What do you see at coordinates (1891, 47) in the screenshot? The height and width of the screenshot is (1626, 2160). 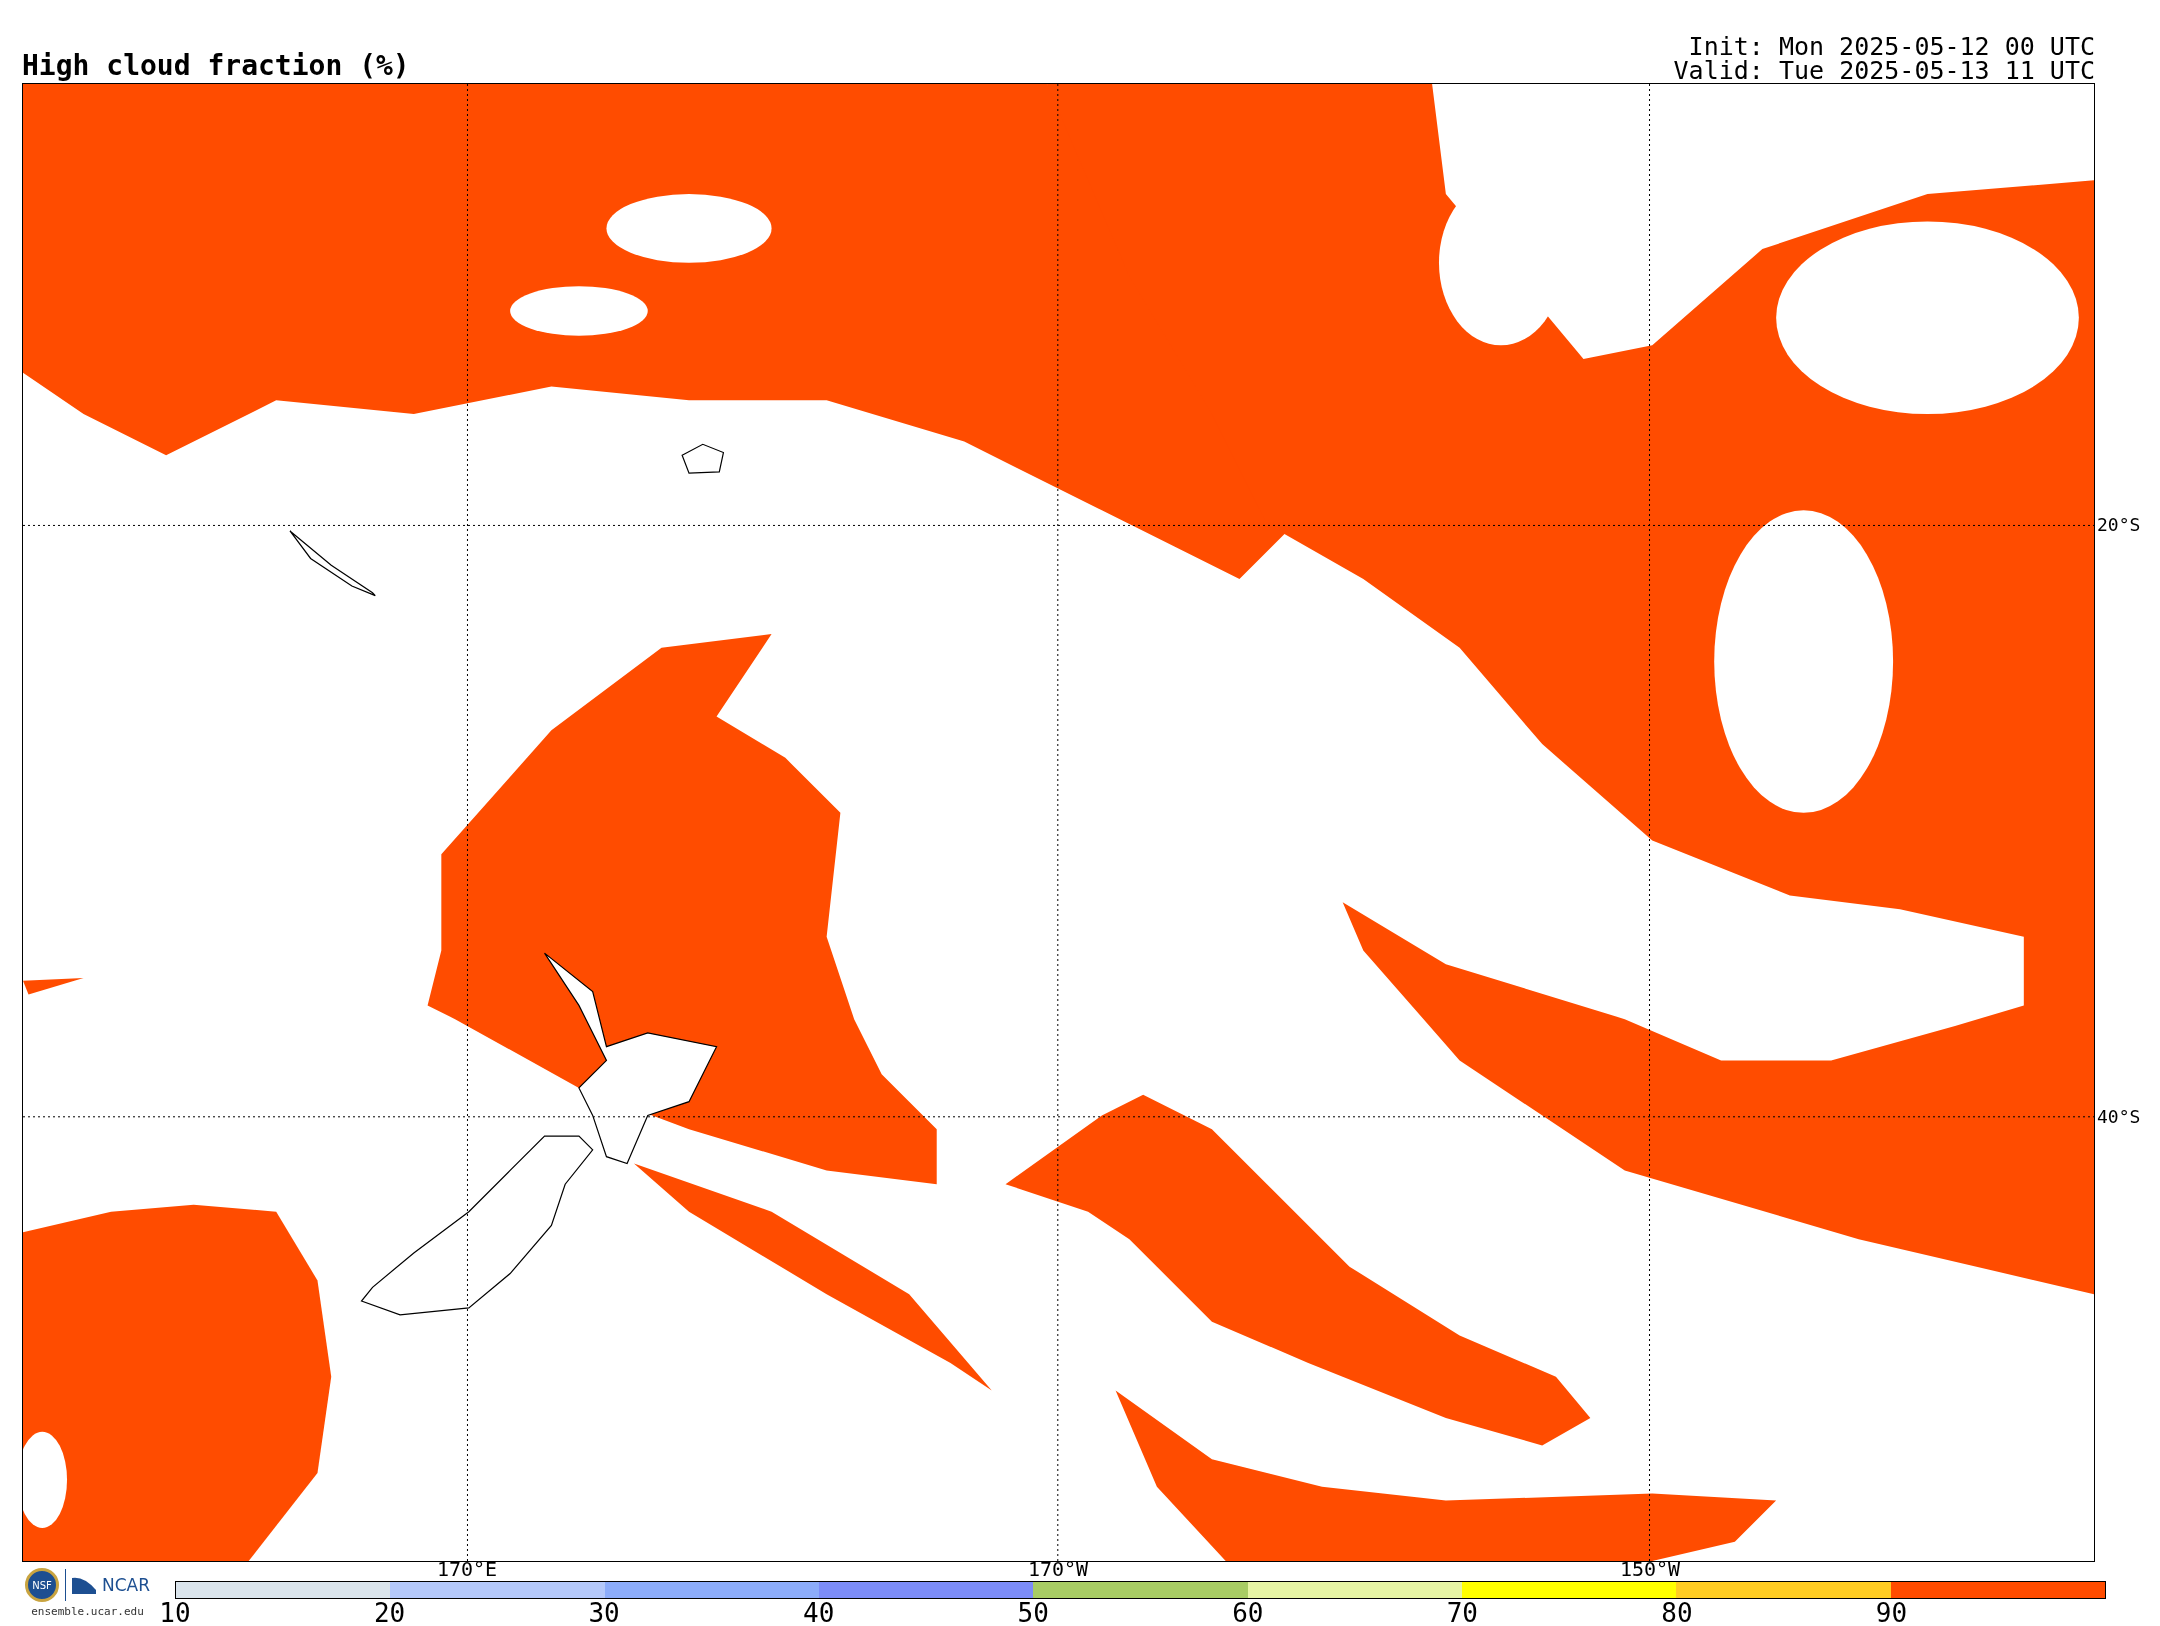 I see `init-time: Init: Mon 2025-05-12 00 UTC` at bounding box center [1891, 47].